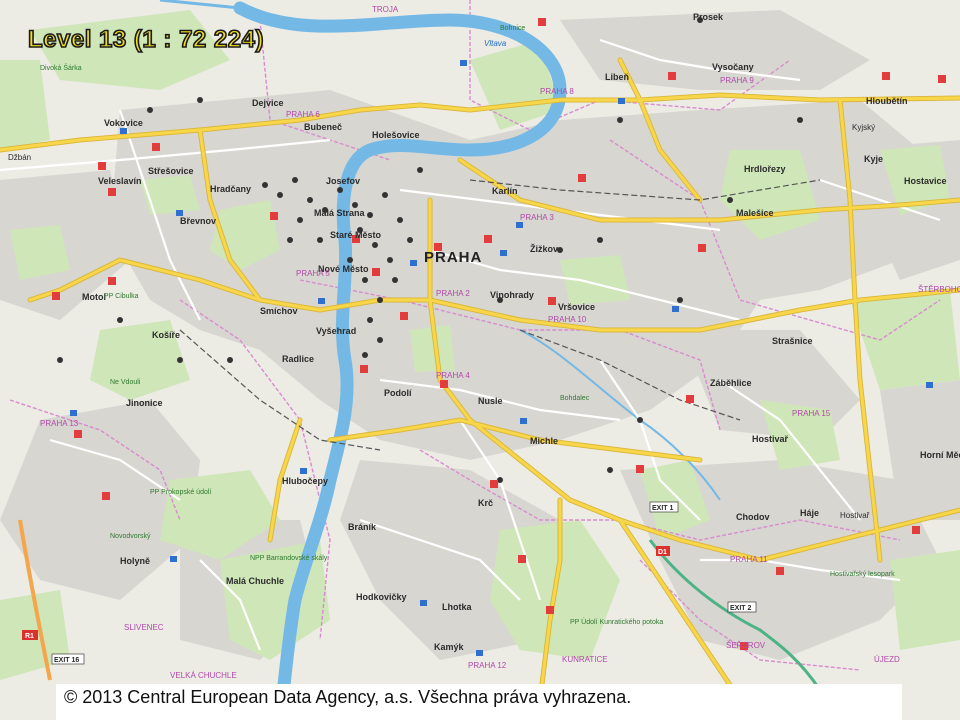 The height and width of the screenshot is (720, 960). I want to click on label-veleslavin: Veleslavín, so click(120, 181).